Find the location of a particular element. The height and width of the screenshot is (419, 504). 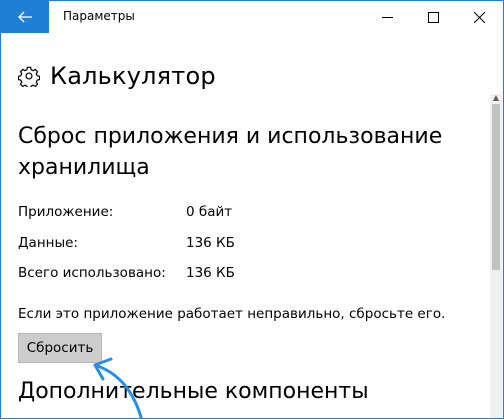

minimize-button is located at coordinates (387, 17).